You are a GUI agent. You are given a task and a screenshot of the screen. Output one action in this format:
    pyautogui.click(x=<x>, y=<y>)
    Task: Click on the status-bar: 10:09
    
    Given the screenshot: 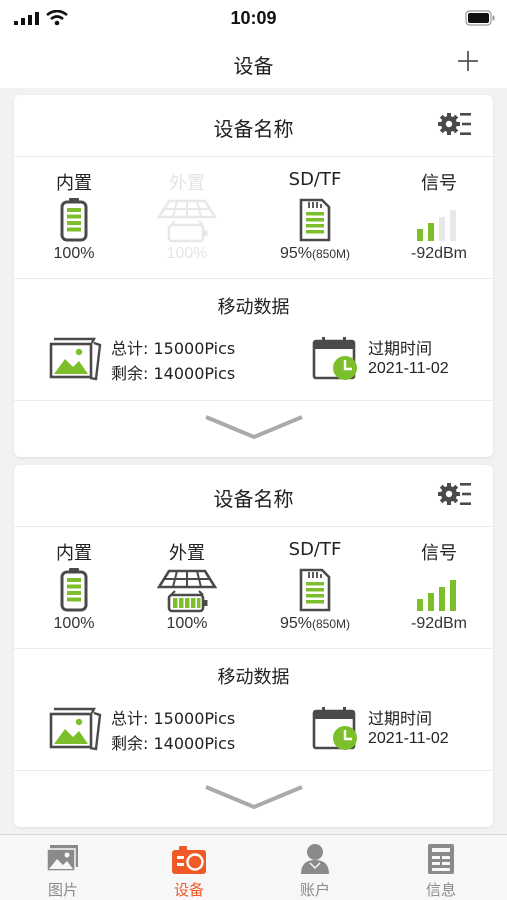 What is the action you would take?
    pyautogui.click(x=253, y=18)
    